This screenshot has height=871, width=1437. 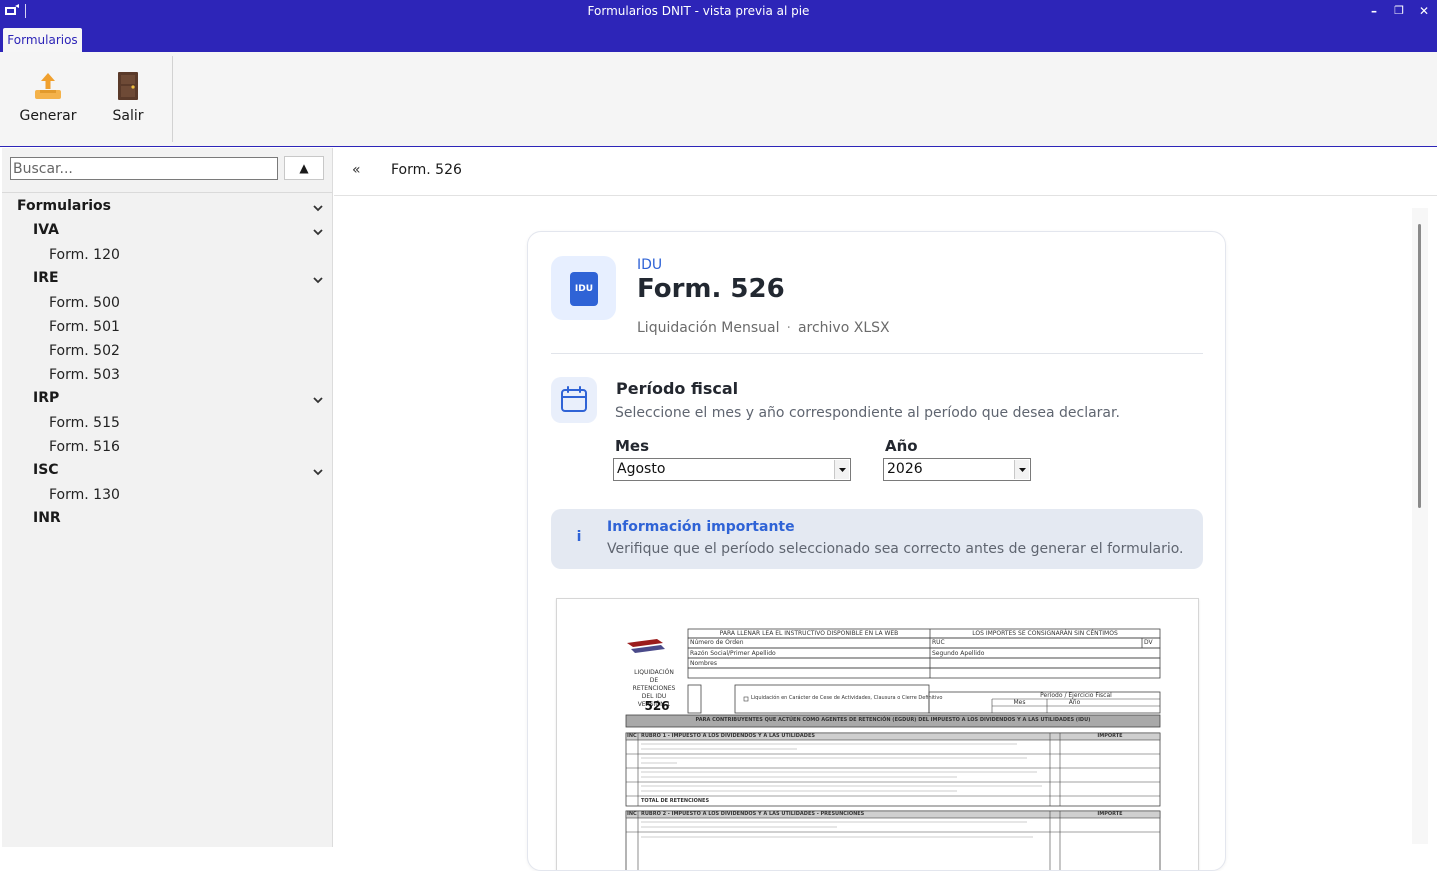 I want to click on minimize-button: –, so click(x=1374, y=11).